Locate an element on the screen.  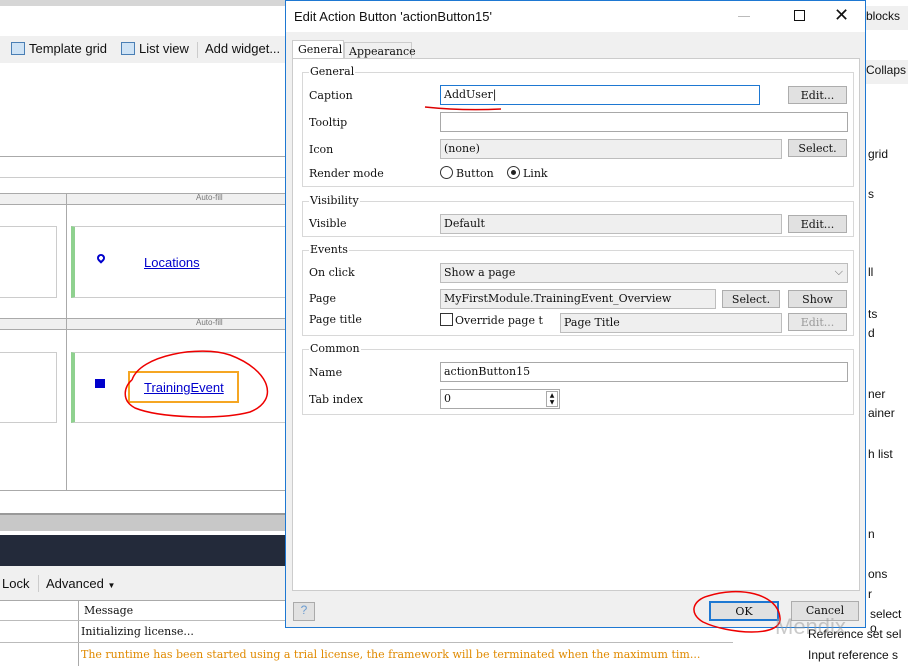
sidebar-item: blocks is located at coordinates (887, 16).